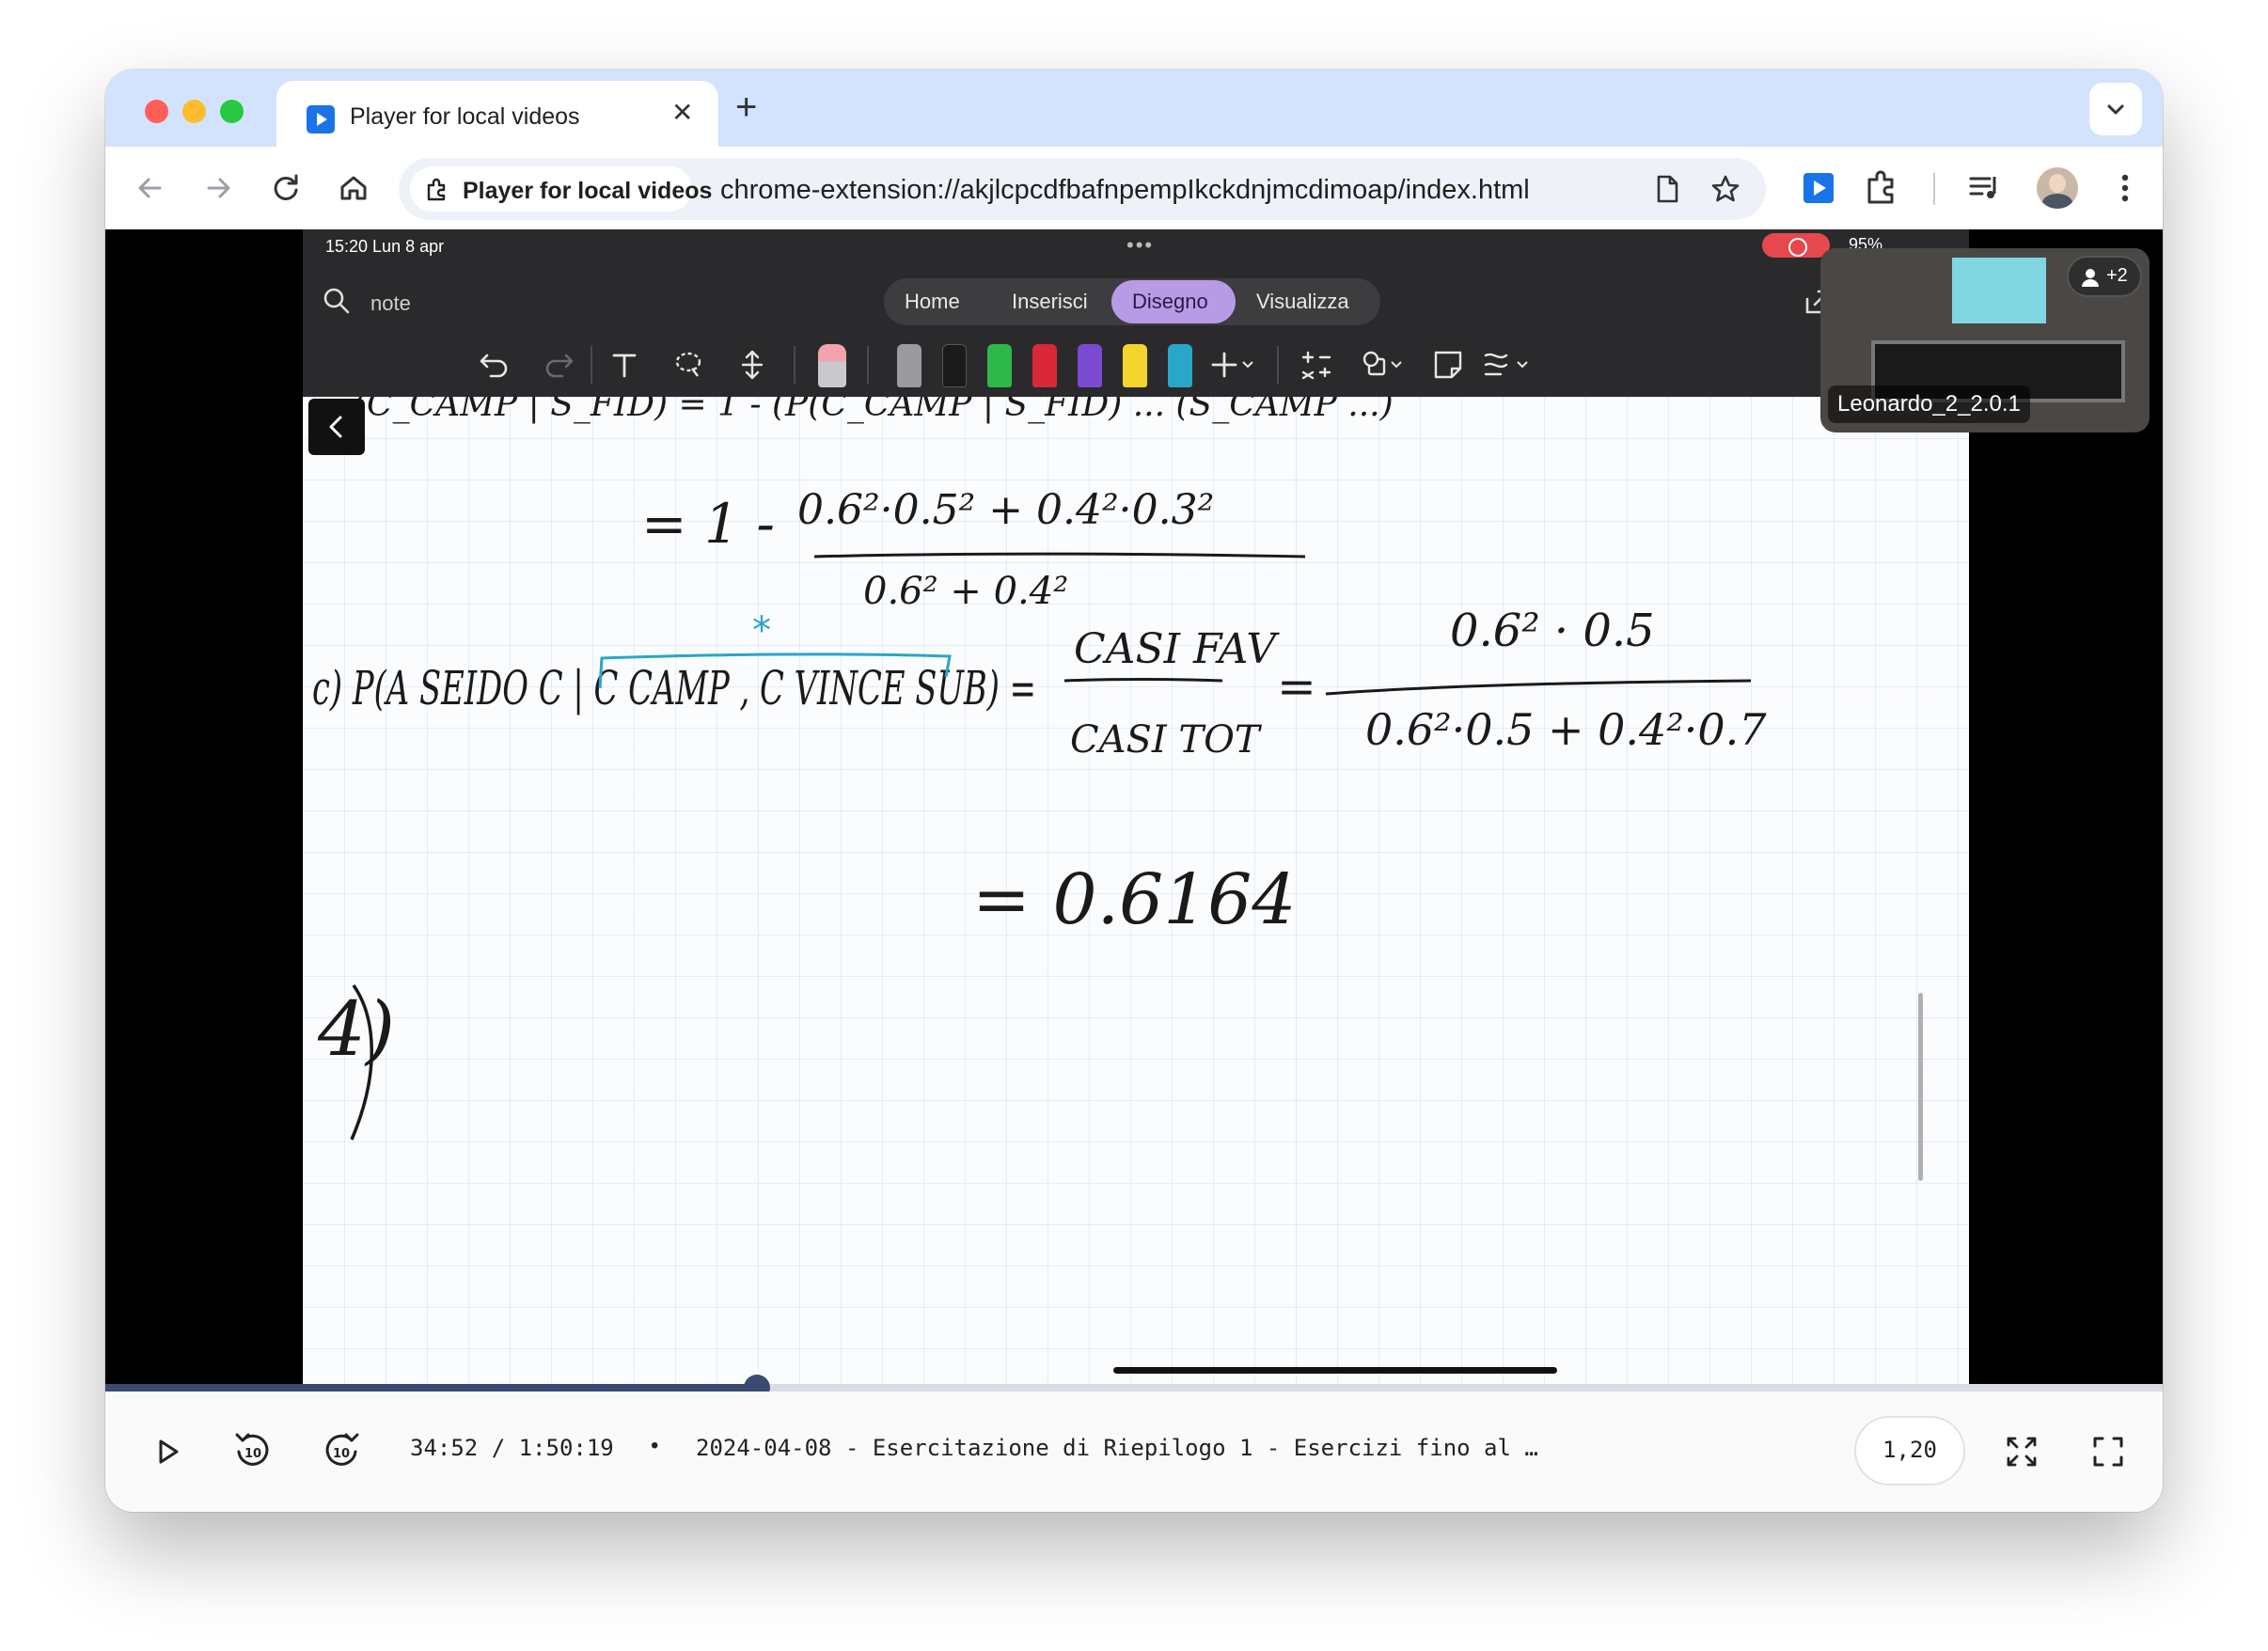 The image size is (2268, 1651). Describe the element at coordinates (746, 107) in the screenshot. I see `new-tab-button: +` at that location.